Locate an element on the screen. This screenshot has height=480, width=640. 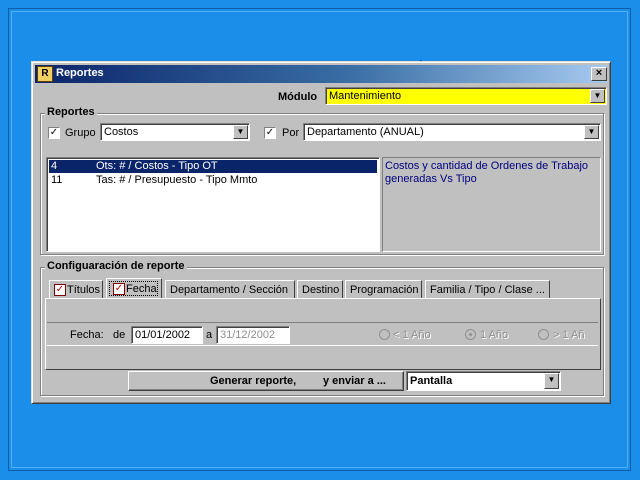
range-lt1-radio is located at coordinates (384, 334).